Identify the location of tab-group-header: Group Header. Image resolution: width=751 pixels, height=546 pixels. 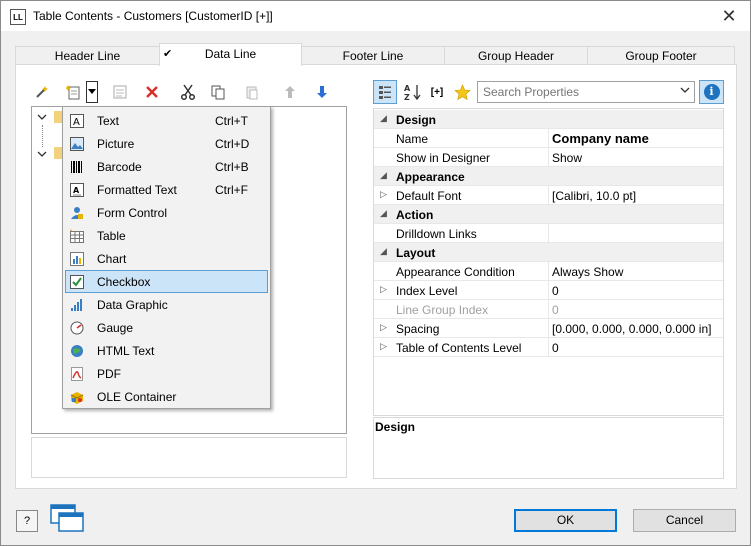
(516, 56).